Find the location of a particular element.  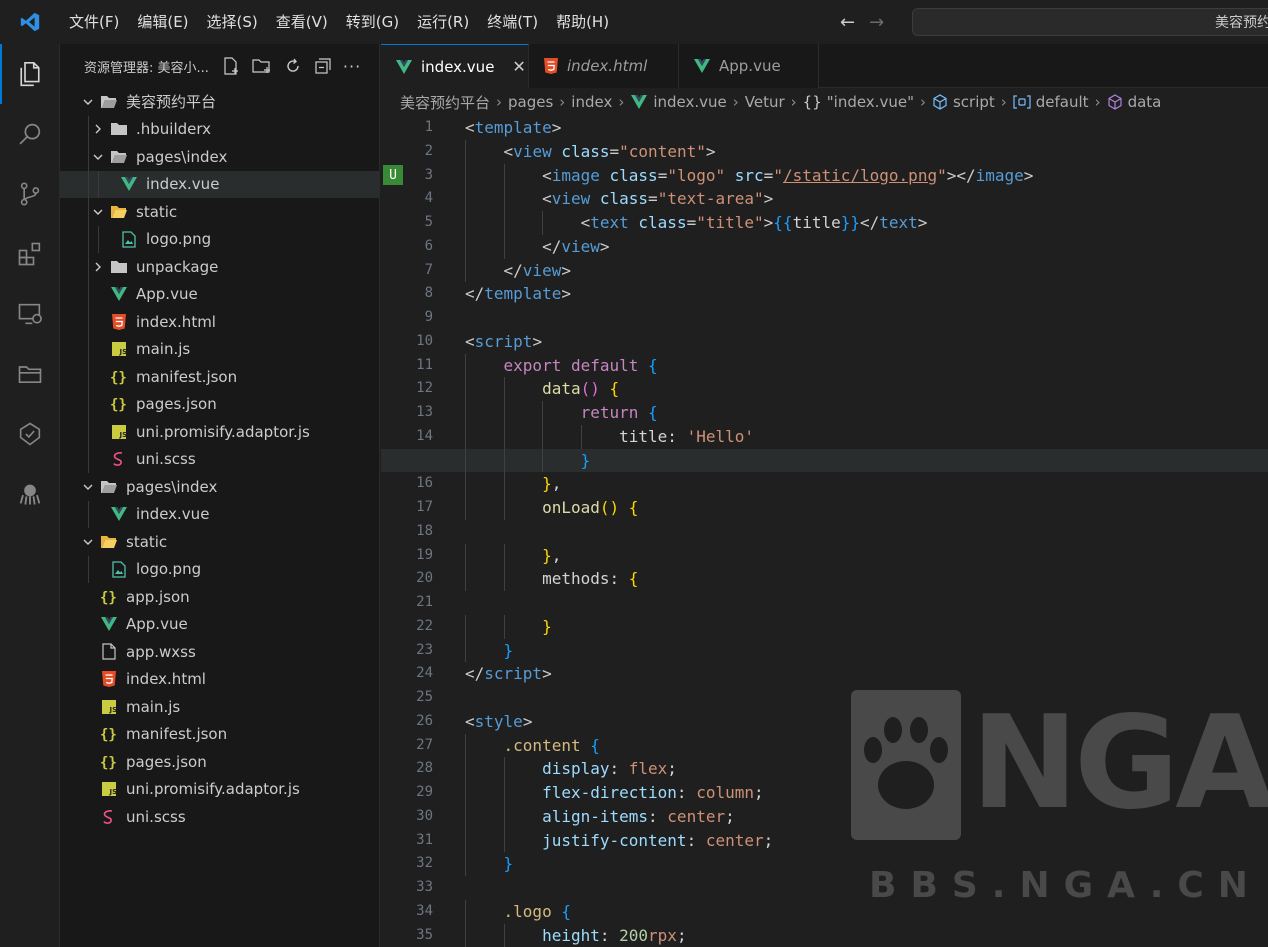

menu-item: 运行(R) is located at coordinates (443, 22).